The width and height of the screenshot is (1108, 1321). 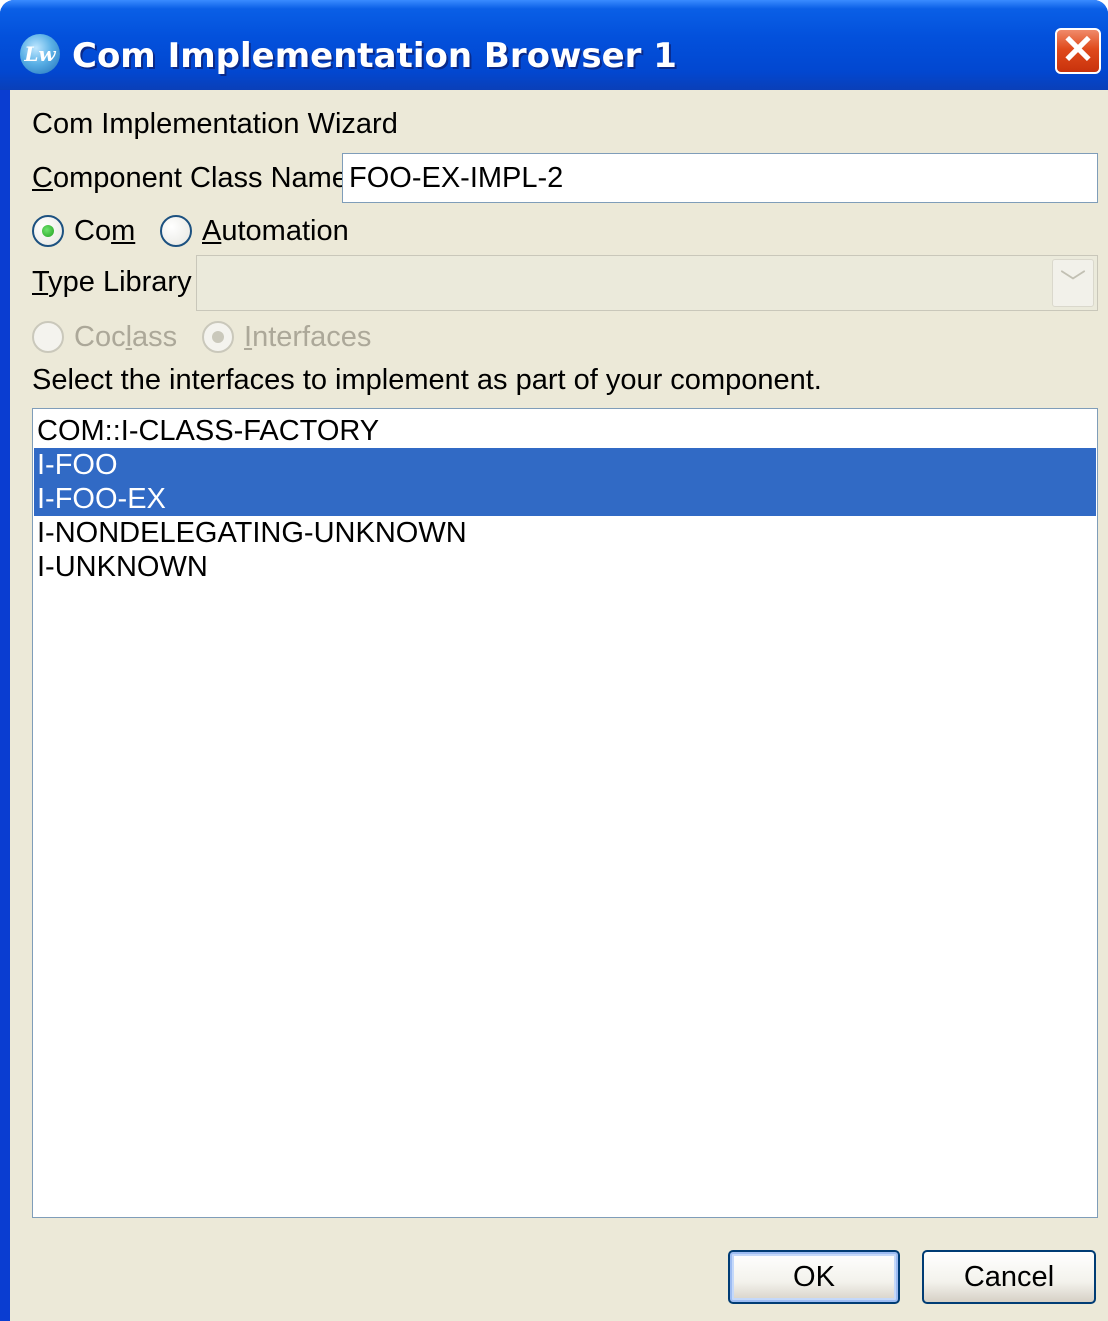 I want to click on title-bar: Lw Com Implementation Browser 1 ✕, so click(x=554, y=45).